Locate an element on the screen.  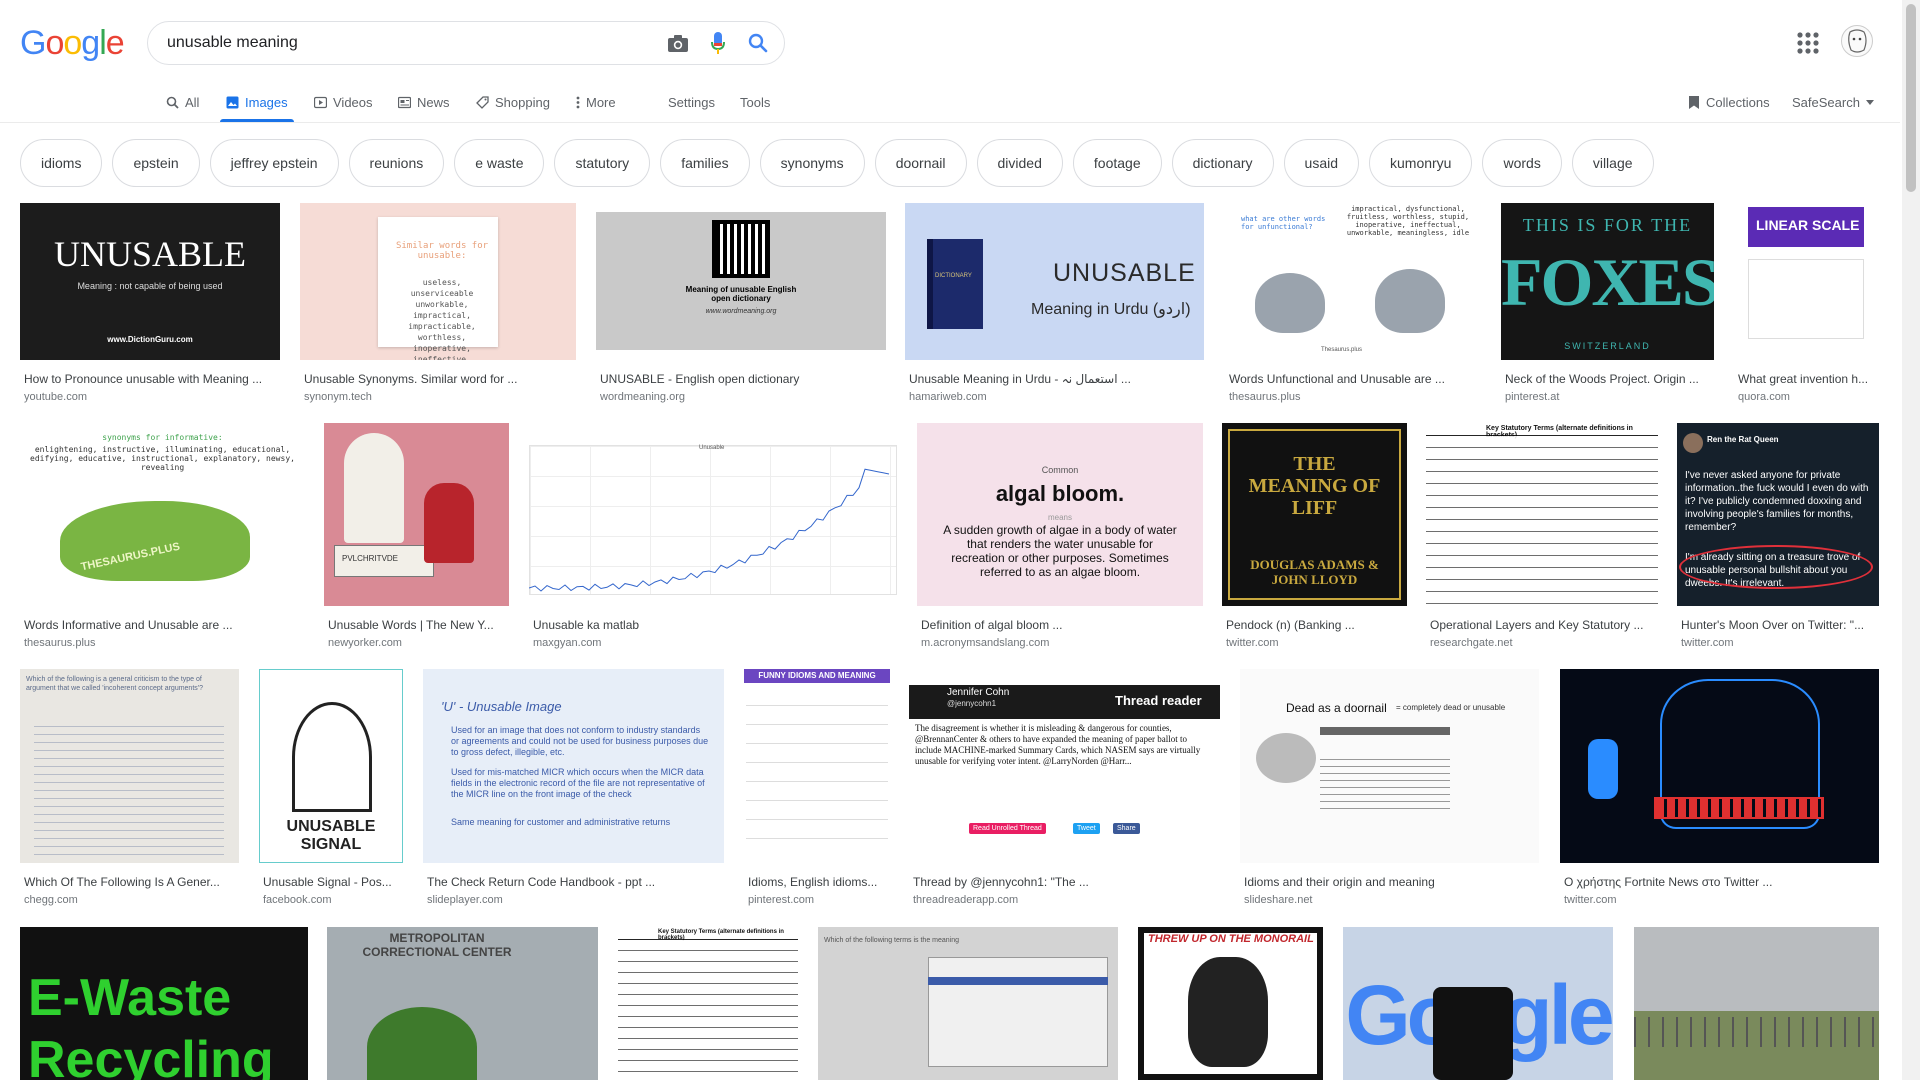
collections-link: Collections is located at coordinates (1729, 102).